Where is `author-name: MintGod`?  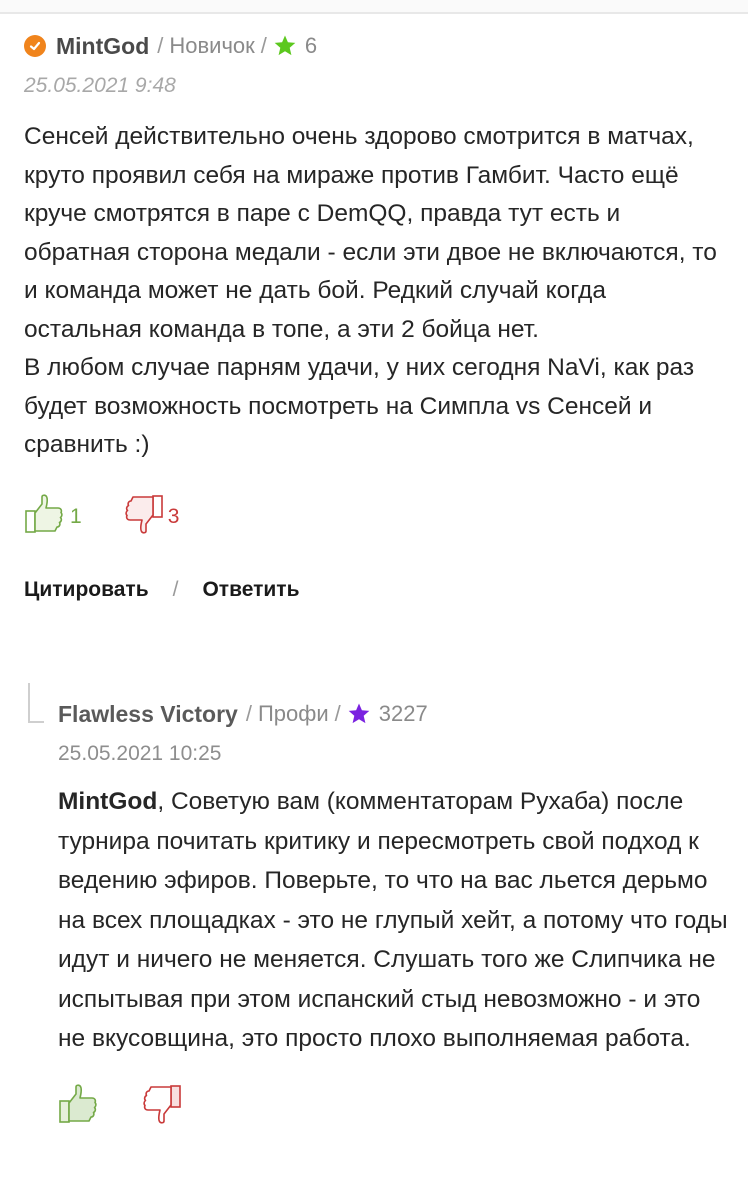 author-name: MintGod is located at coordinates (102, 46).